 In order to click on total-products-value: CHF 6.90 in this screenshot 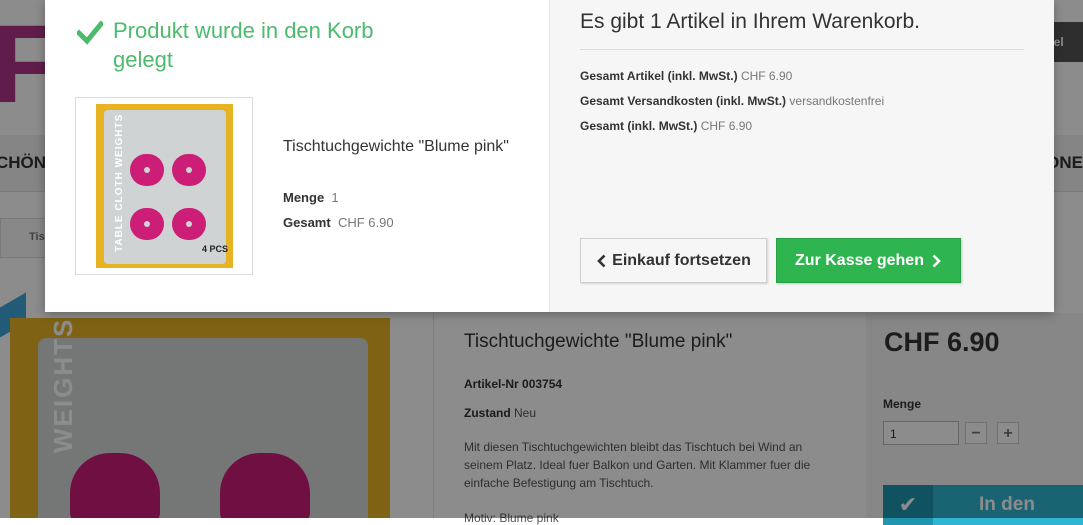, I will do `click(766, 76)`.